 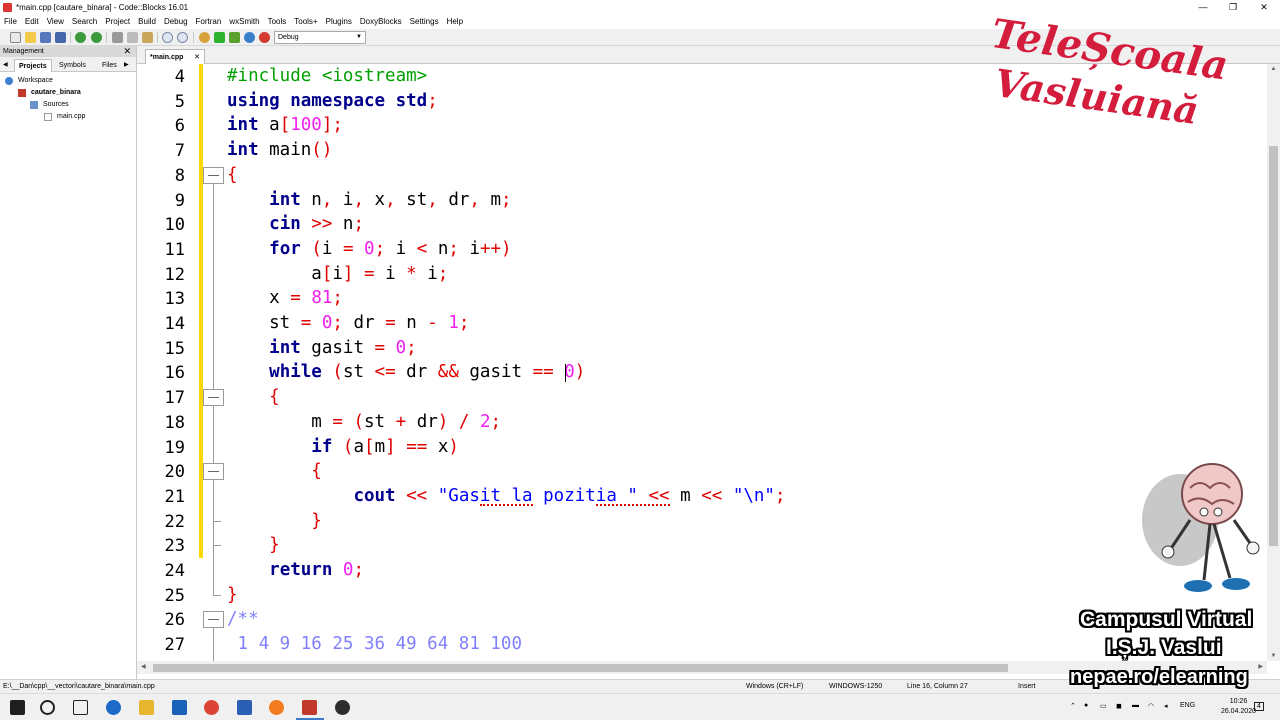 What do you see at coordinates (411, 323) in the screenshot?
I see `code-token: n` at bounding box center [411, 323].